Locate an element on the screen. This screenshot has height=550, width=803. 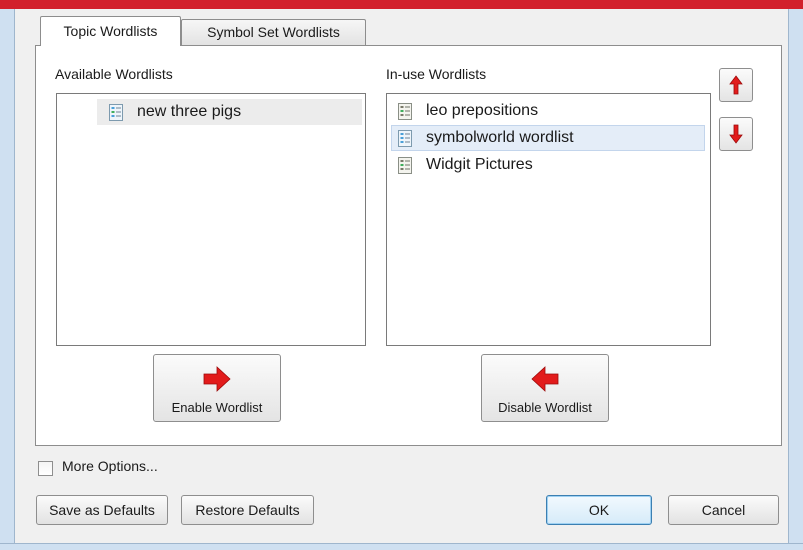
ok-button: OK is located at coordinates (599, 510).